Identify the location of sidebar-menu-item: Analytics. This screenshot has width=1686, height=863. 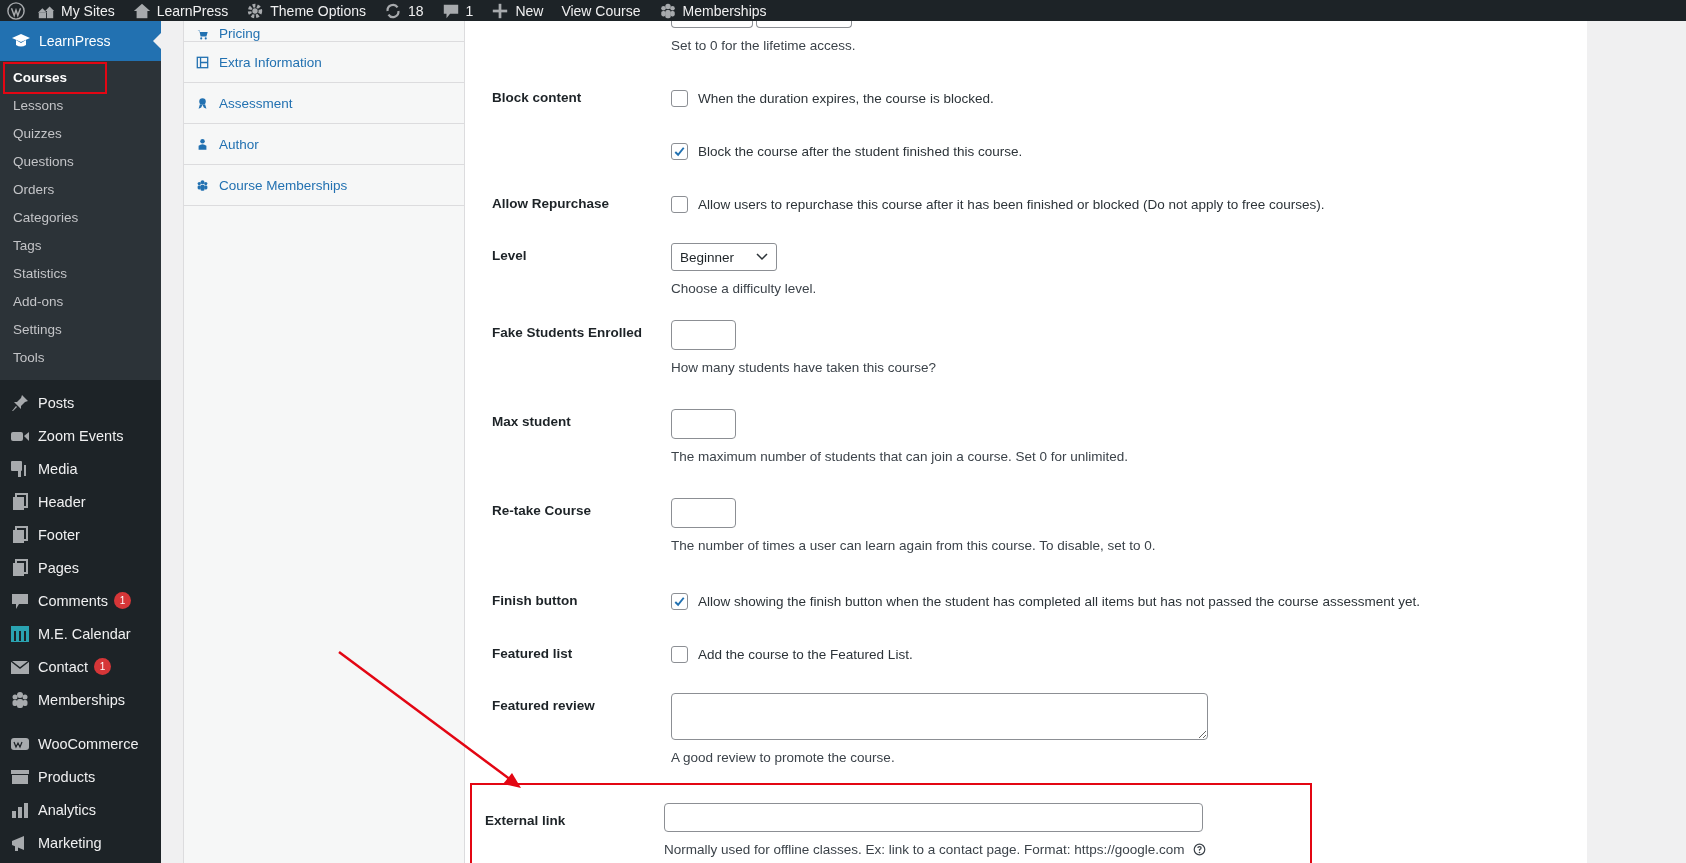
(80, 809).